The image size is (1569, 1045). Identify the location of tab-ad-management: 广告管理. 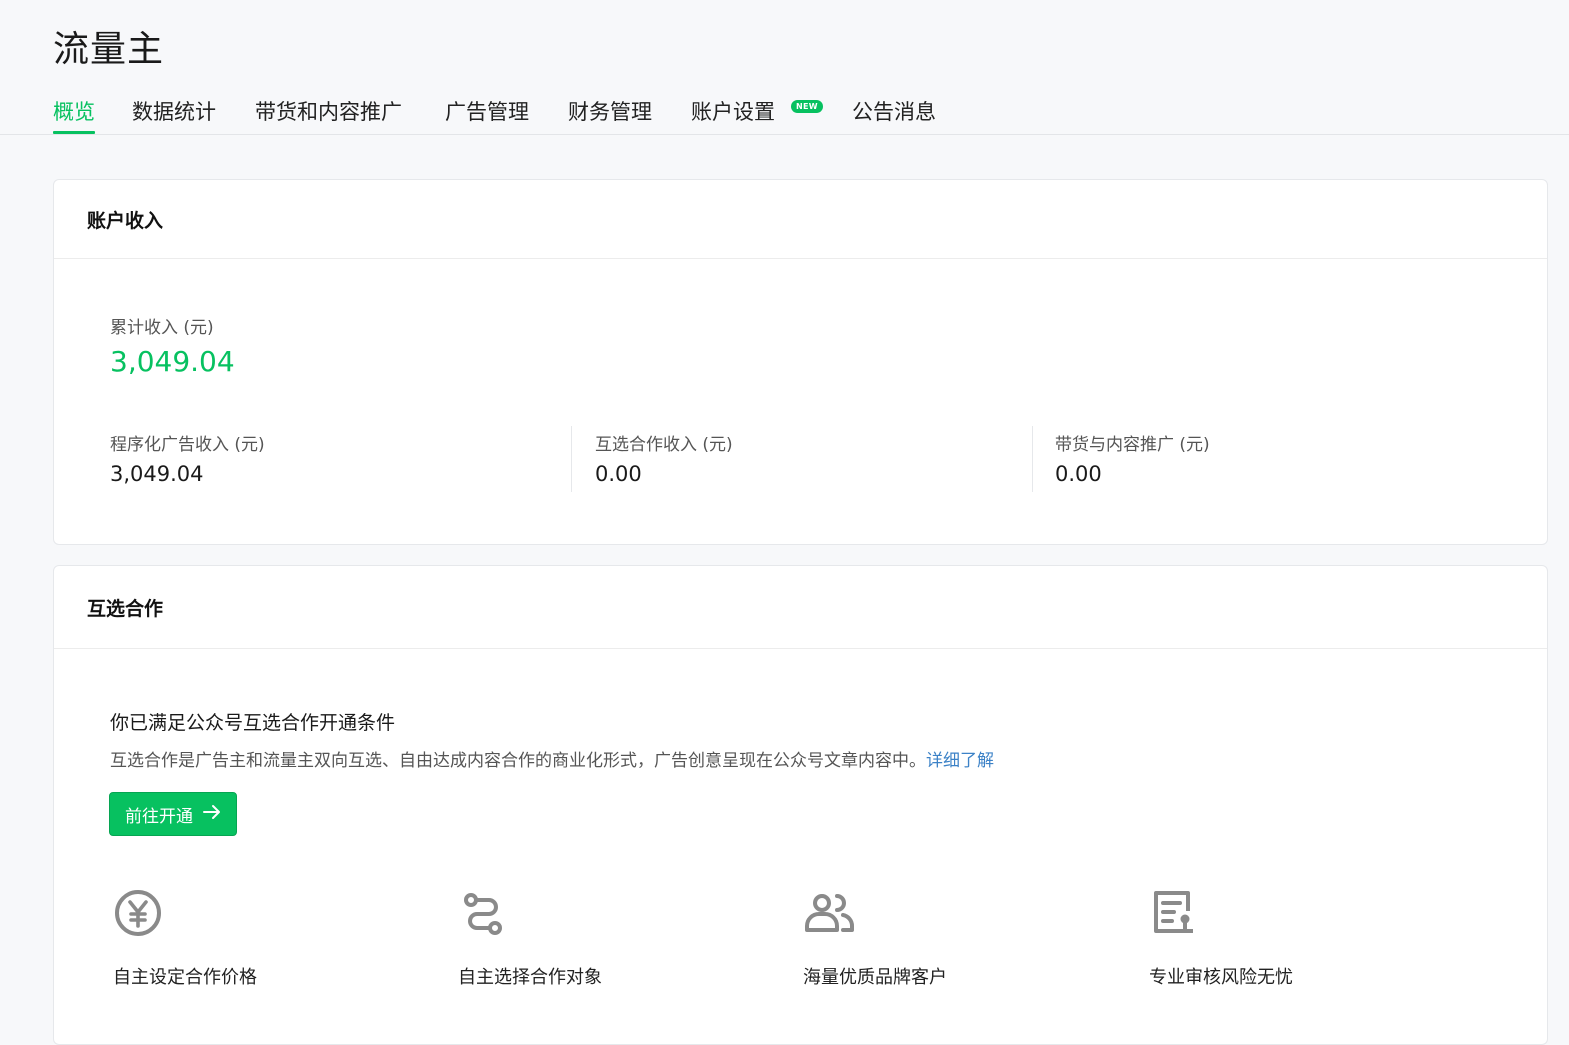
(487, 114).